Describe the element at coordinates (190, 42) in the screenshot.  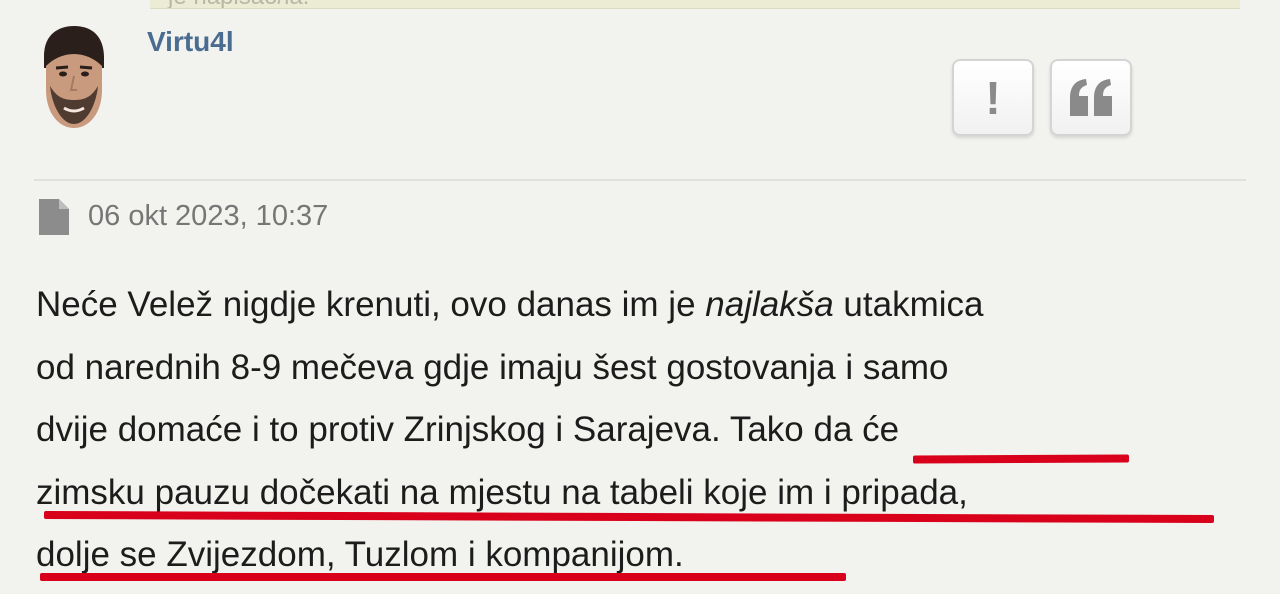
I see `post-author-username: Virtu4l` at that location.